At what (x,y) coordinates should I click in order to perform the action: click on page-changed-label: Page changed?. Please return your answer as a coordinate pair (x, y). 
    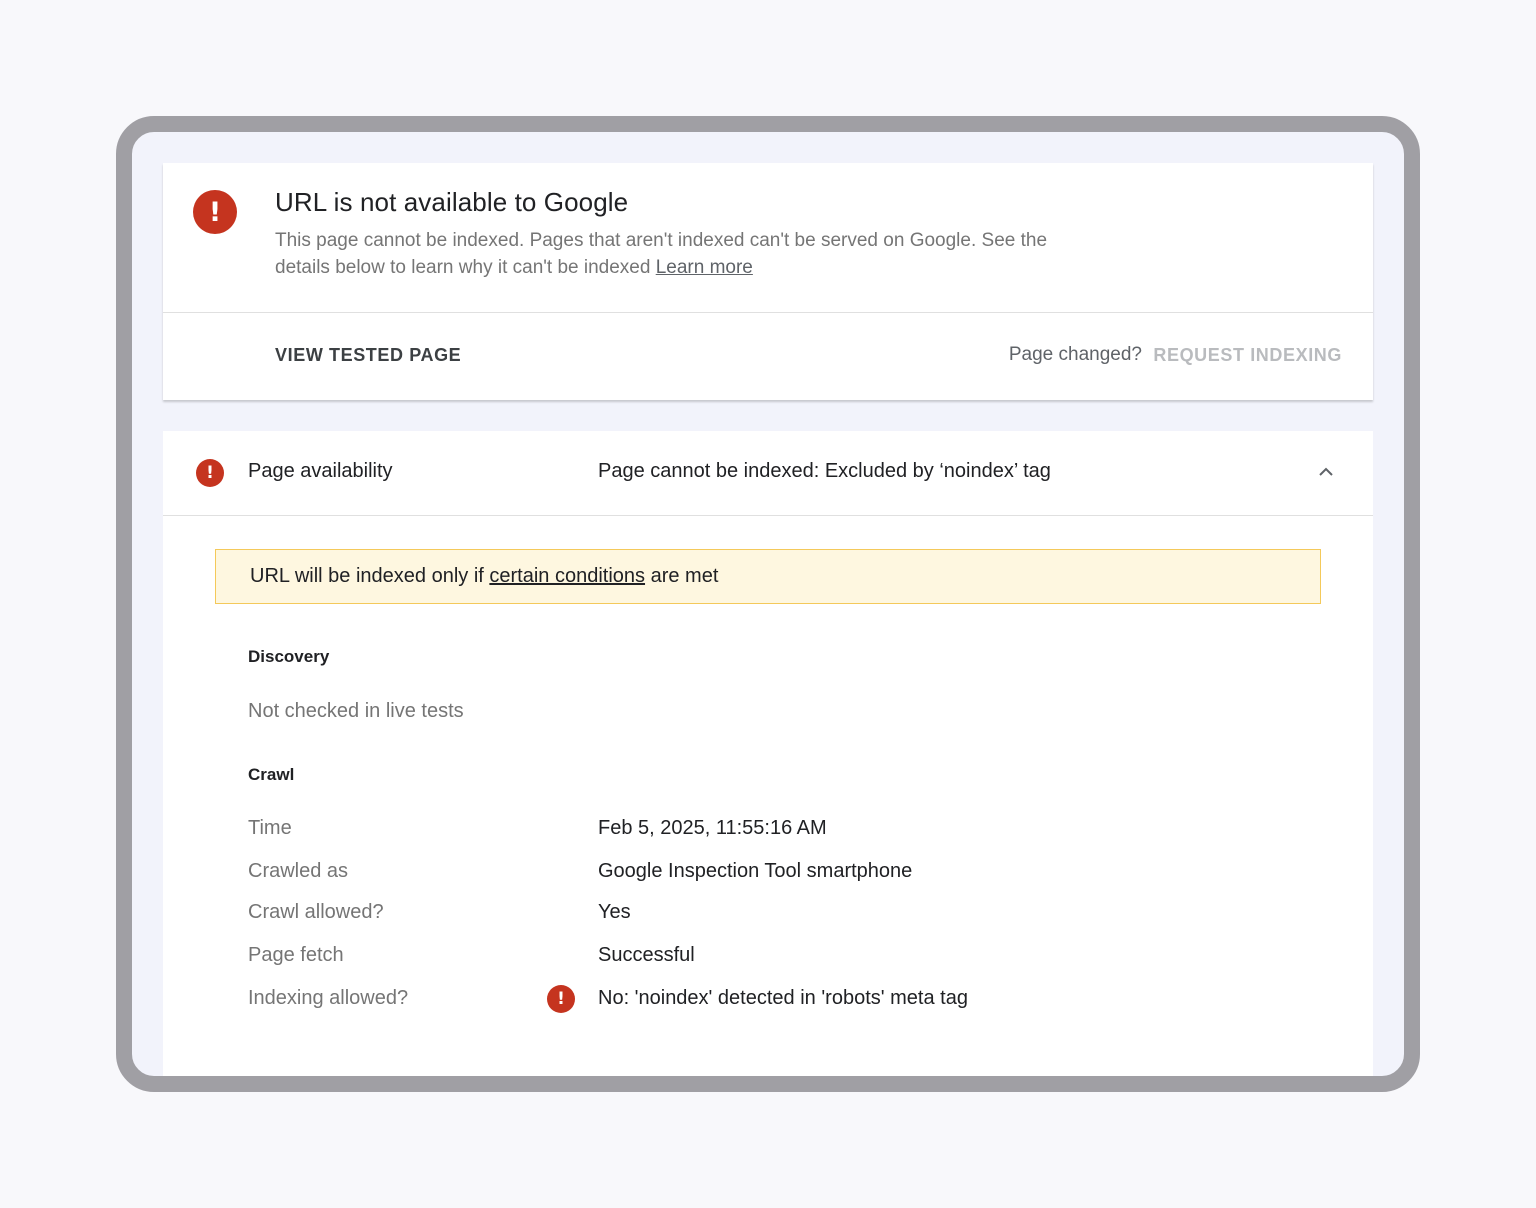
    Looking at the image, I should click on (1075, 354).